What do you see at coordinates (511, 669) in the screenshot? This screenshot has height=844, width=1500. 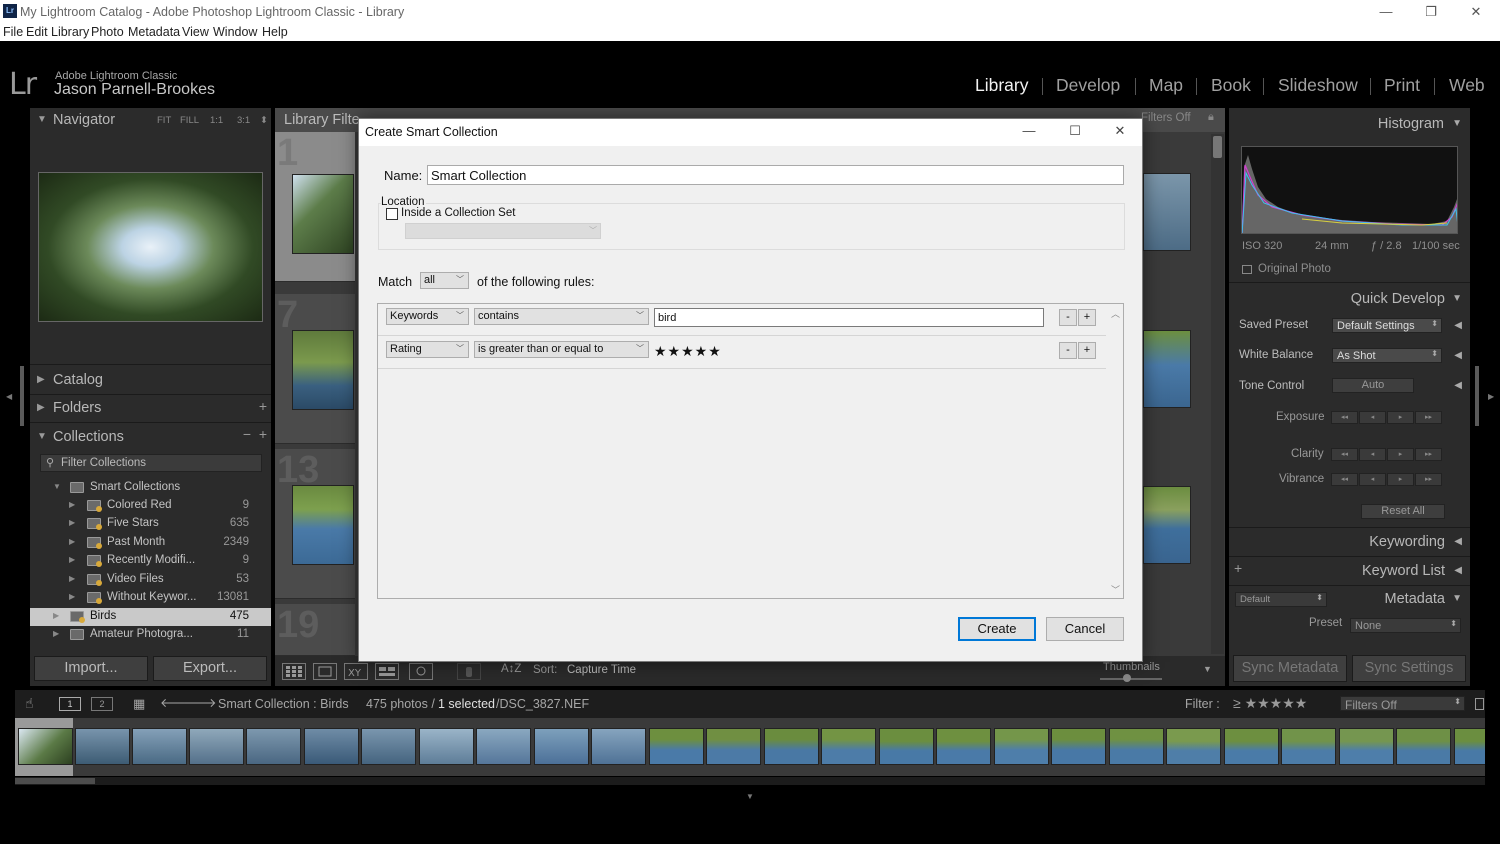 I see `sort-direction-icon: A↕Z` at bounding box center [511, 669].